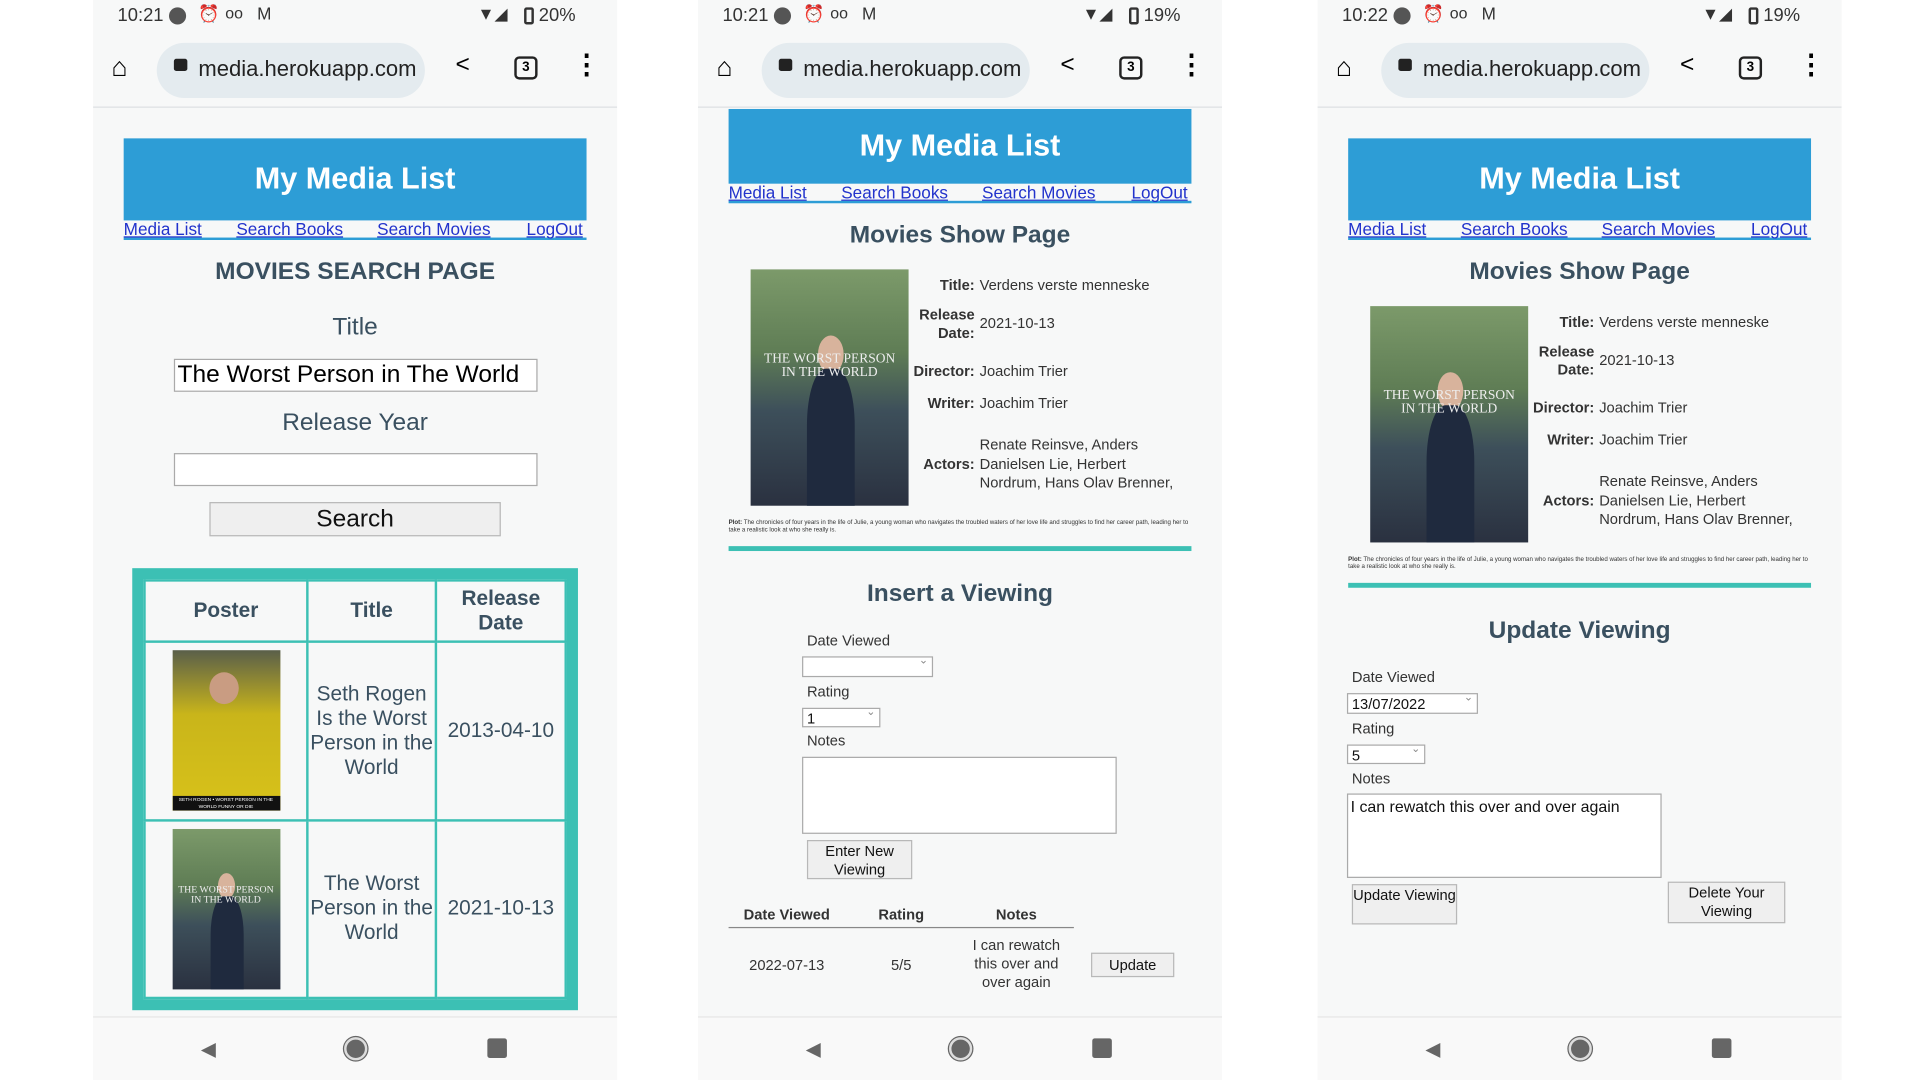  What do you see at coordinates (839, 13) in the screenshot?
I see `voicemail-icon: oo` at bounding box center [839, 13].